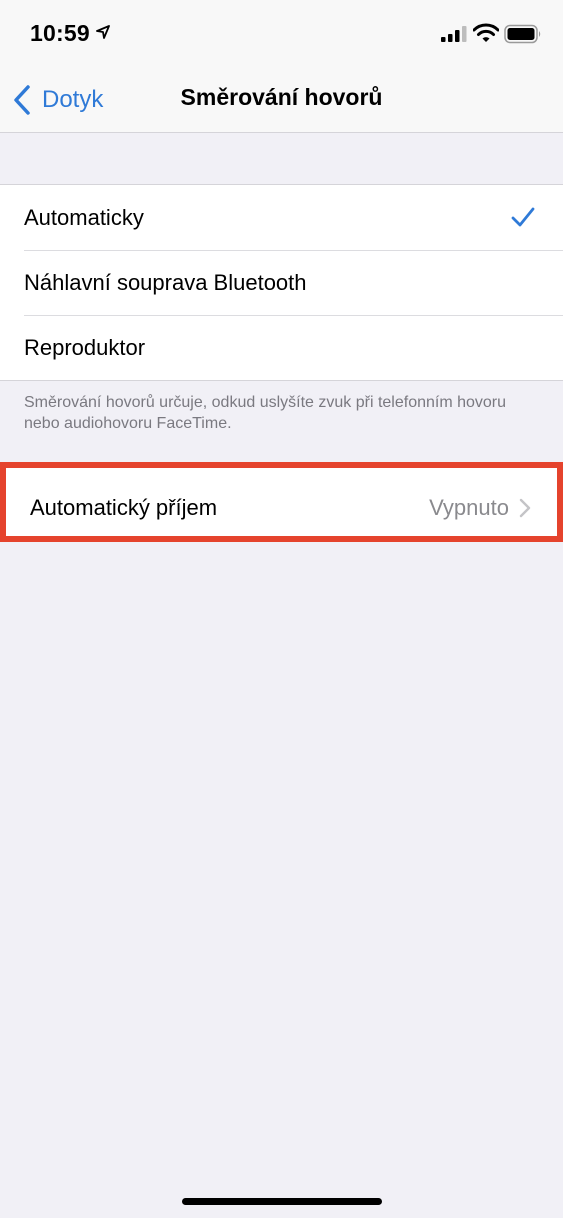  Describe the element at coordinates (124, 507) in the screenshot. I see `auto-answer-label: Automatický příjem` at that location.